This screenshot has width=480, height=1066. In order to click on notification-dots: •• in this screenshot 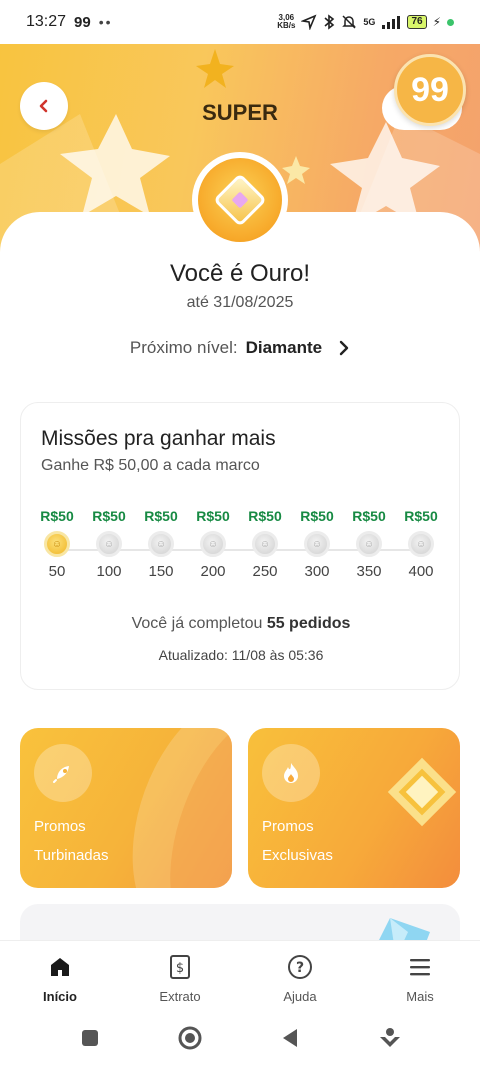, I will do `click(105, 22)`.